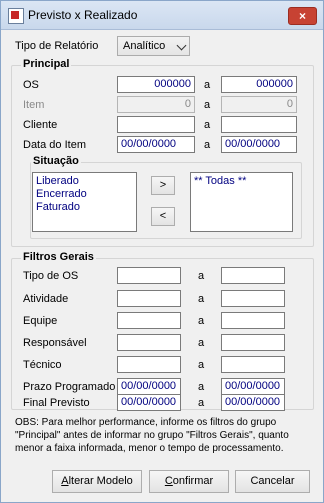 The height and width of the screenshot is (503, 324). What do you see at coordinates (253, 386) in the screenshot?
I see `prazo-programado-to-input: 00/00/0000` at bounding box center [253, 386].